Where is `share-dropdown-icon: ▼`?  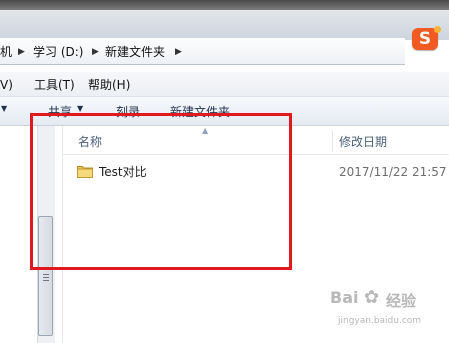 share-dropdown-icon: ▼ is located at coordinates (80, 108).